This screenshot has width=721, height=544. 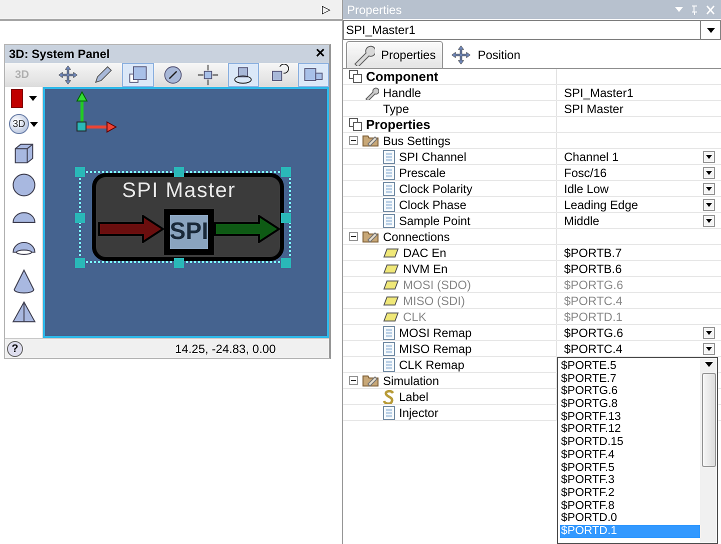 I want to click on property-name: Prescale, so click(x=422, y=173).